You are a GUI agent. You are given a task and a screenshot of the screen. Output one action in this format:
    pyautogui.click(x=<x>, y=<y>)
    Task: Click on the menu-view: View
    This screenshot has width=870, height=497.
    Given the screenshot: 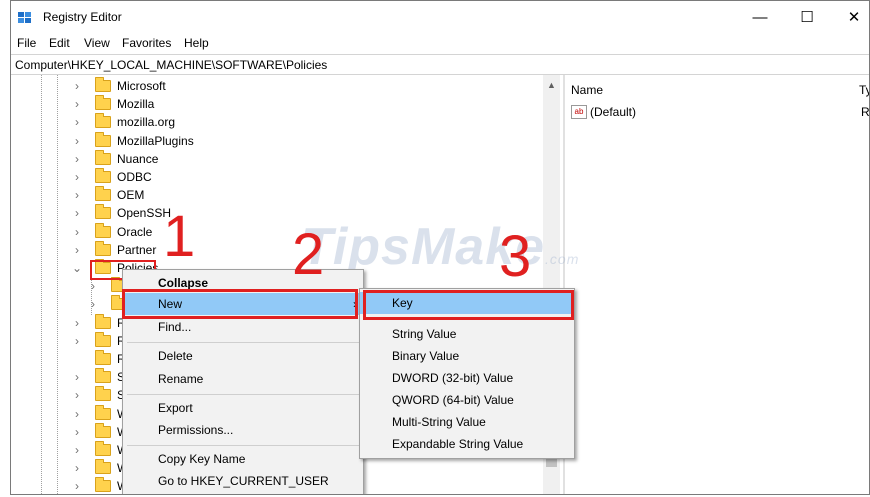 What is the action you would take?
    pyautogui.click(x=97, y=43)
    